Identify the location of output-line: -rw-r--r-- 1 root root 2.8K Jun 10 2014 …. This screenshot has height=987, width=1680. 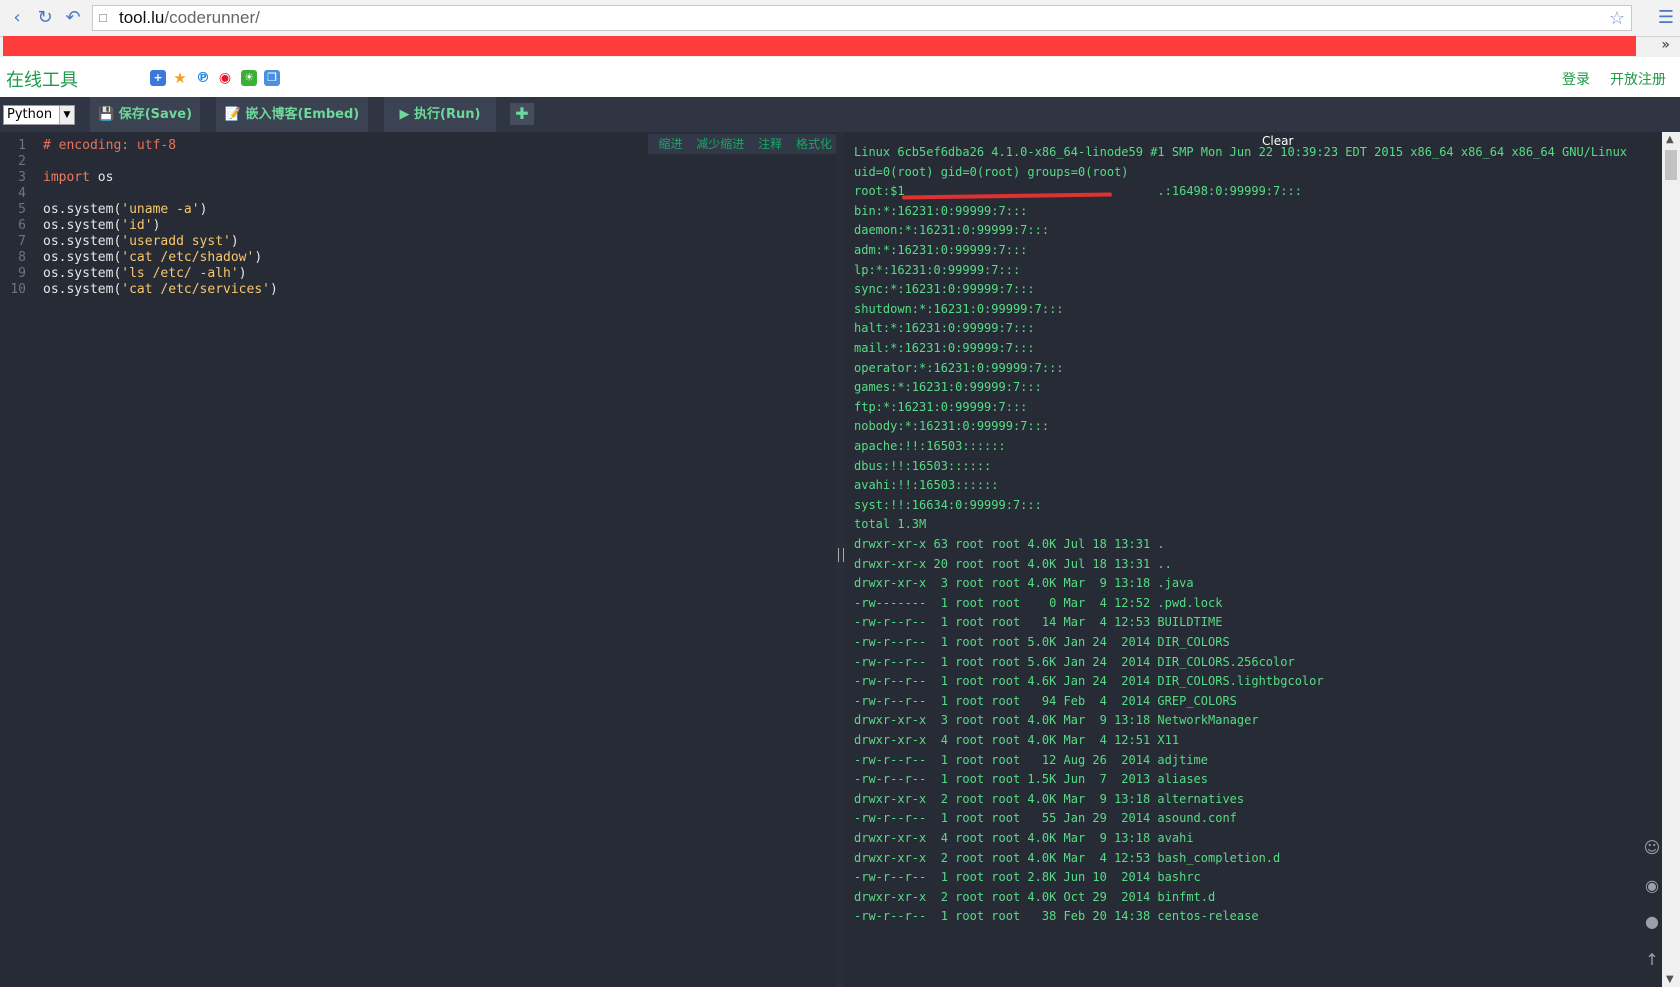
(1027, 877).